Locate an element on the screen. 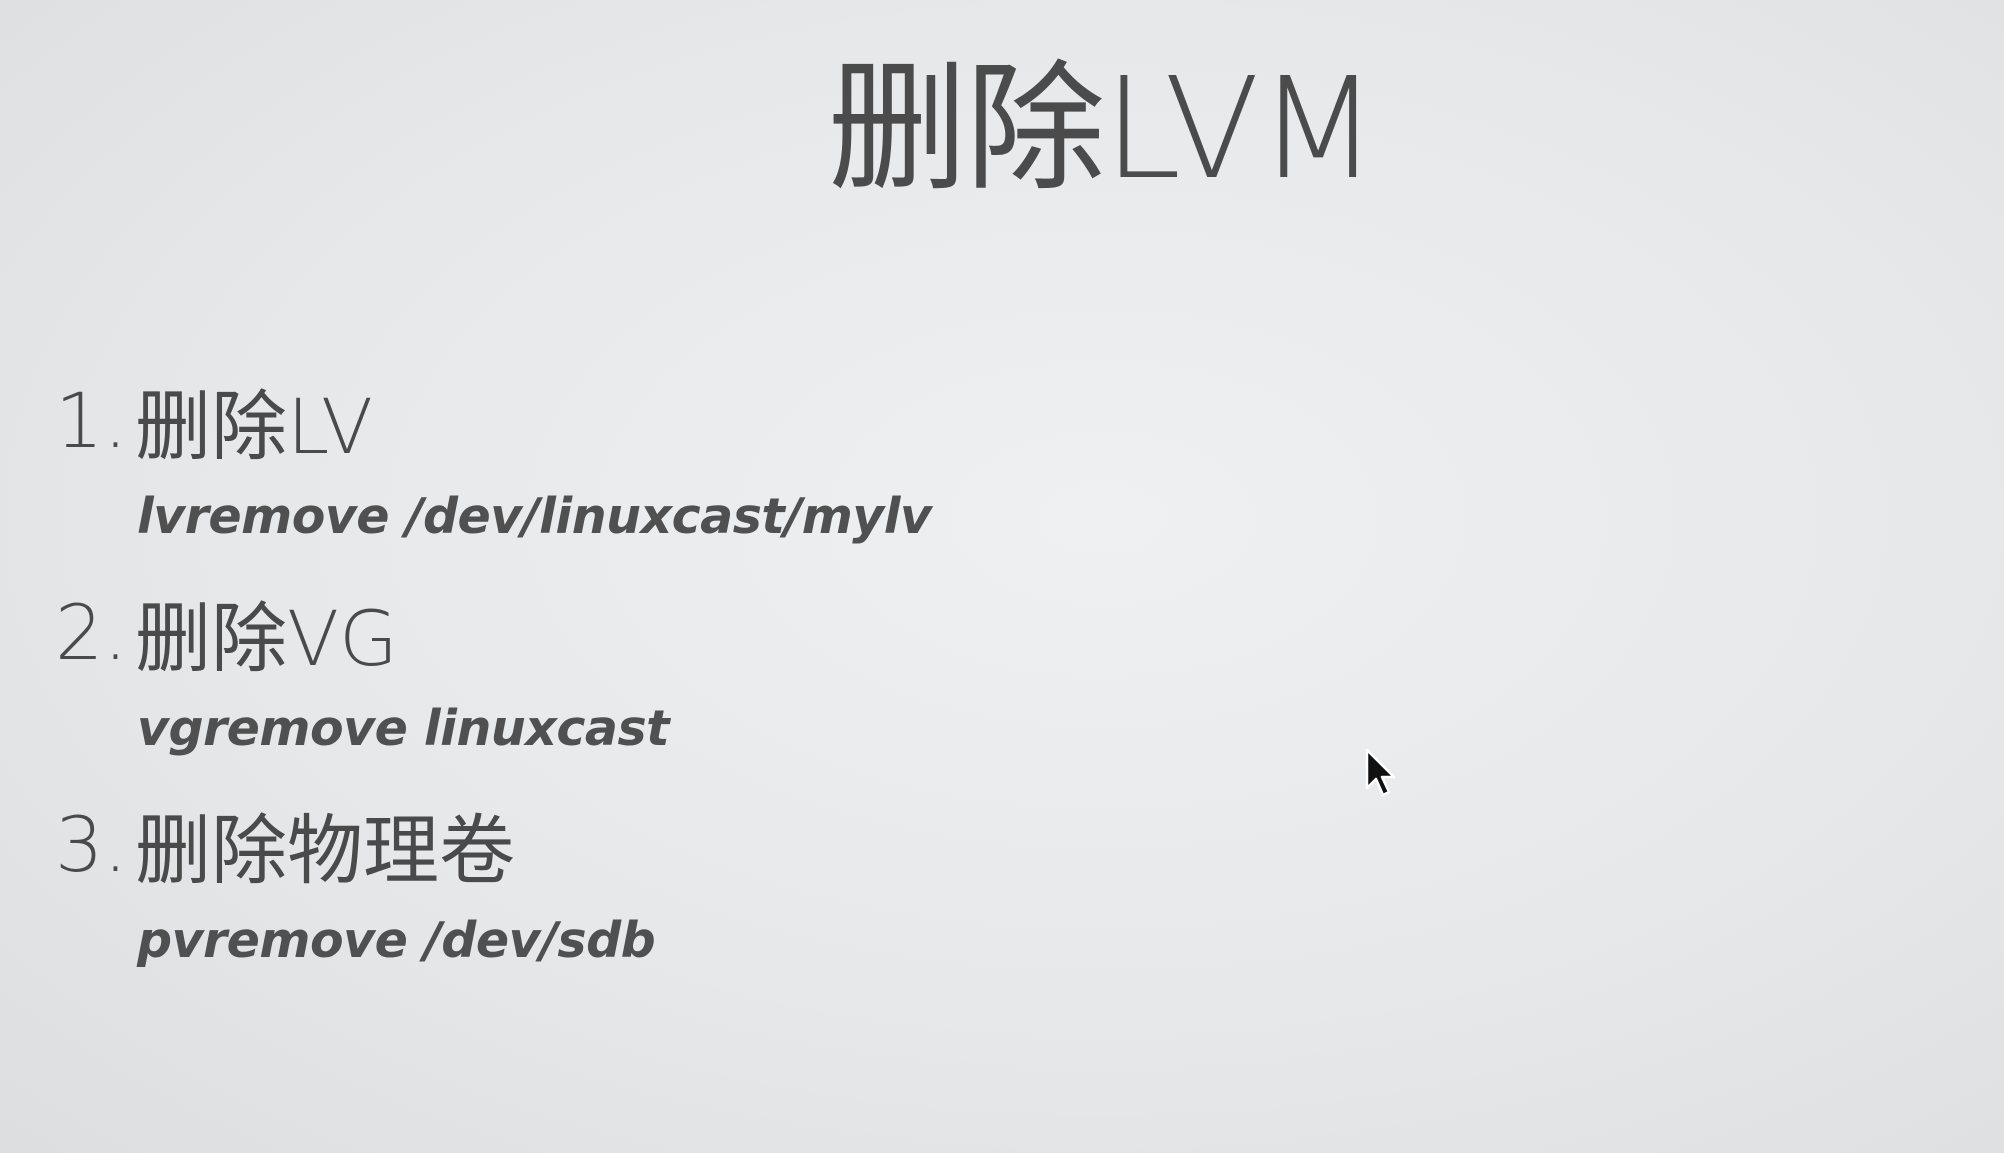  step-label: 删除VG is located at coordinates (266, 638).